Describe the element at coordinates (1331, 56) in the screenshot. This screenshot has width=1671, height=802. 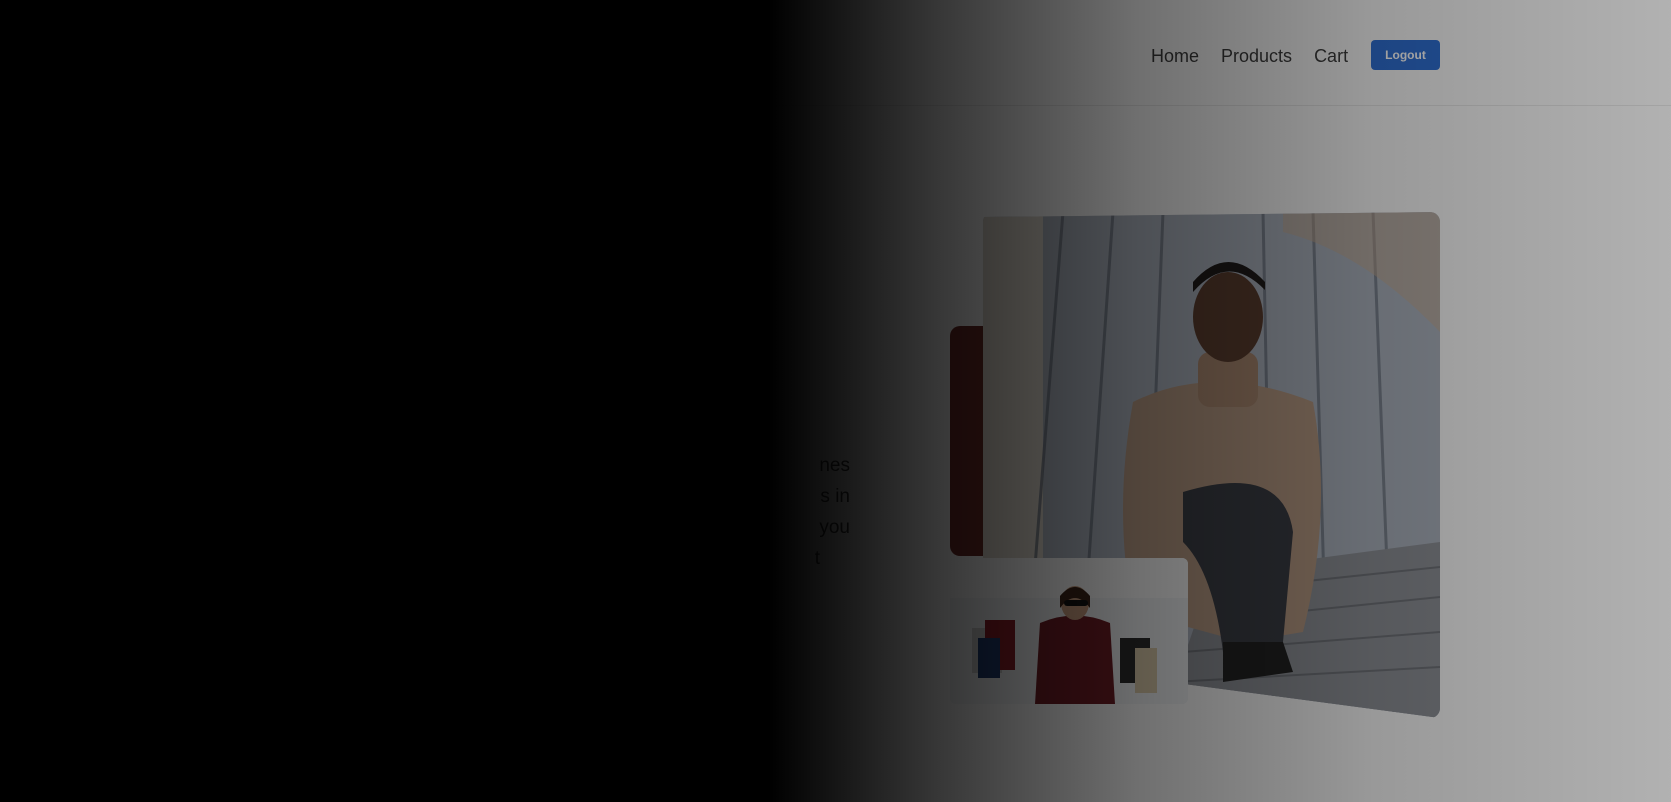
I see `nav-cart-link: Cart` at that location.